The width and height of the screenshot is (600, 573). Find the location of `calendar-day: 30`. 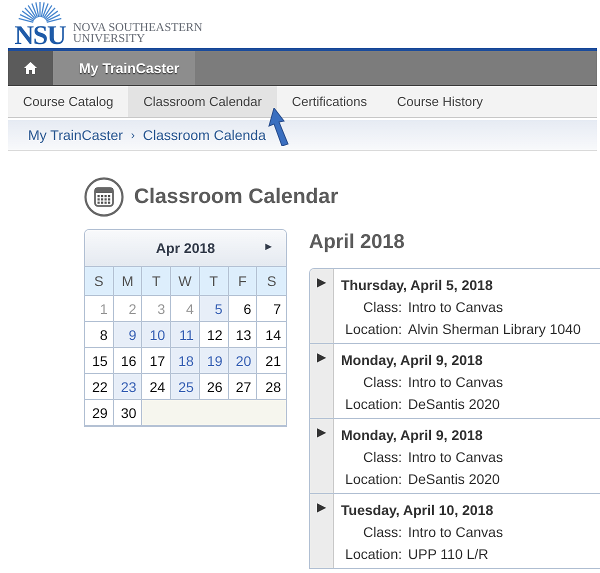

calendar-day: 30 is located at coordinates (128, 413).